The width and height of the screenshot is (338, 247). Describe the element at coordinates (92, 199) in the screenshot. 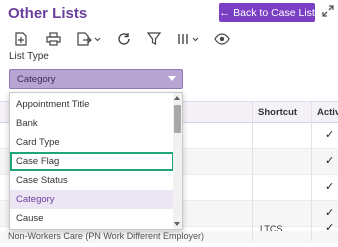

I see `dropdown-option-category: Category` at that location.